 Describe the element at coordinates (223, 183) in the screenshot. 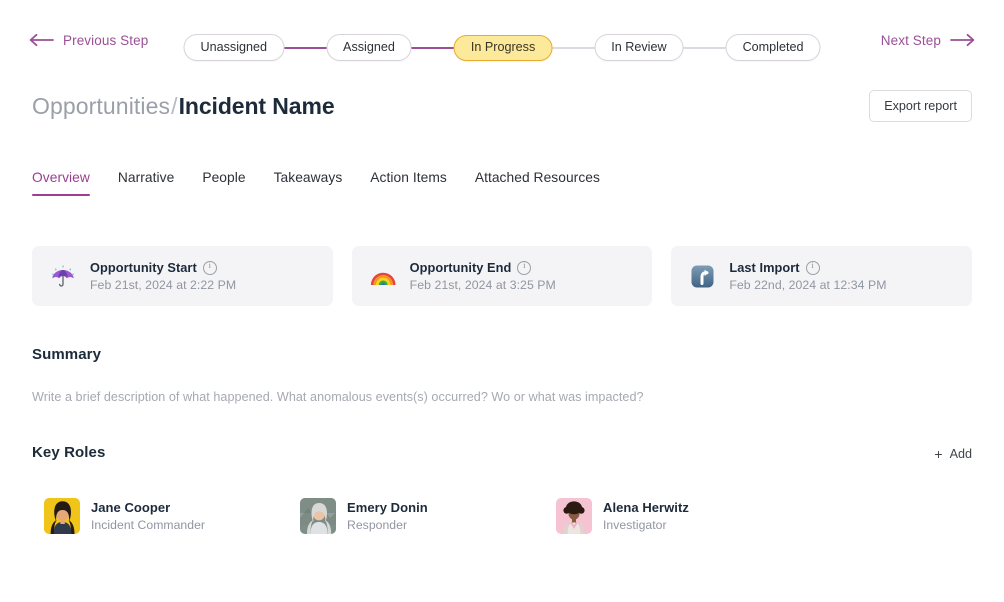

I see `tab-people: People` at that location.